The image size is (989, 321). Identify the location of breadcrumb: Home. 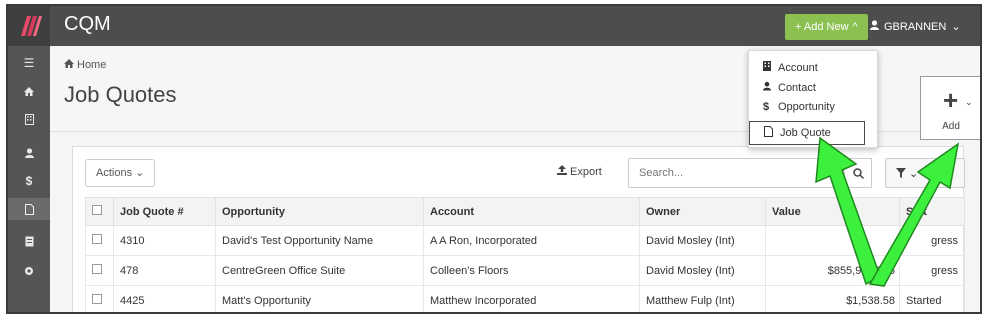
(85, 65).